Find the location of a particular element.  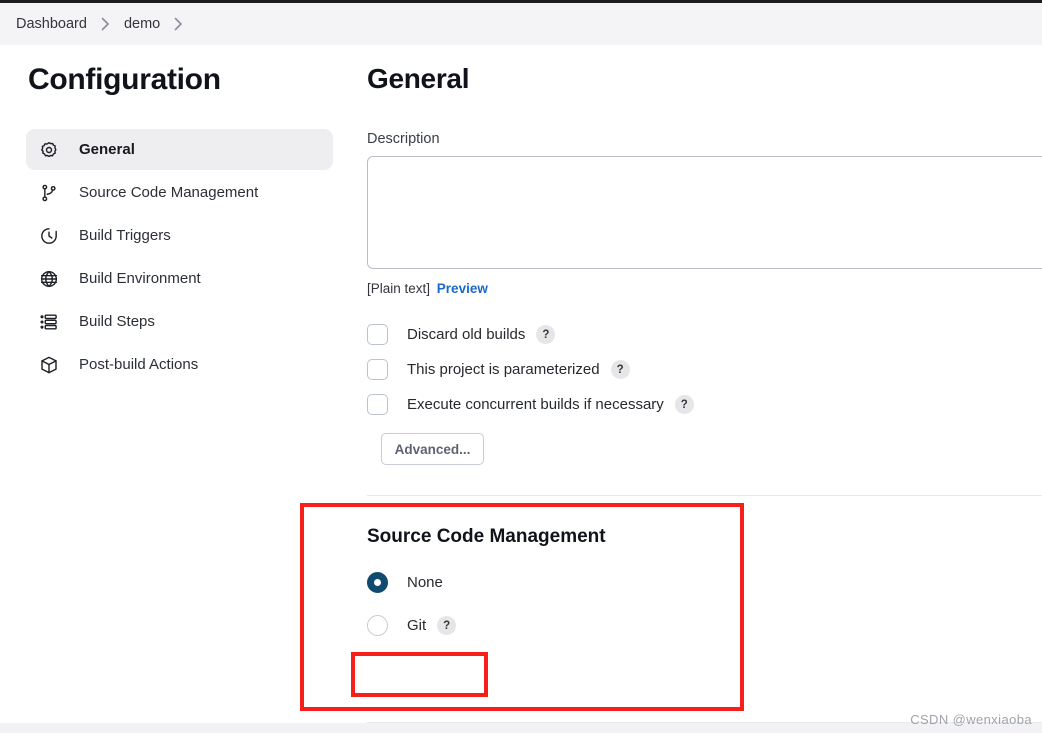

sidebar-item-label: Build Steps is located at coordinates (117, 321).